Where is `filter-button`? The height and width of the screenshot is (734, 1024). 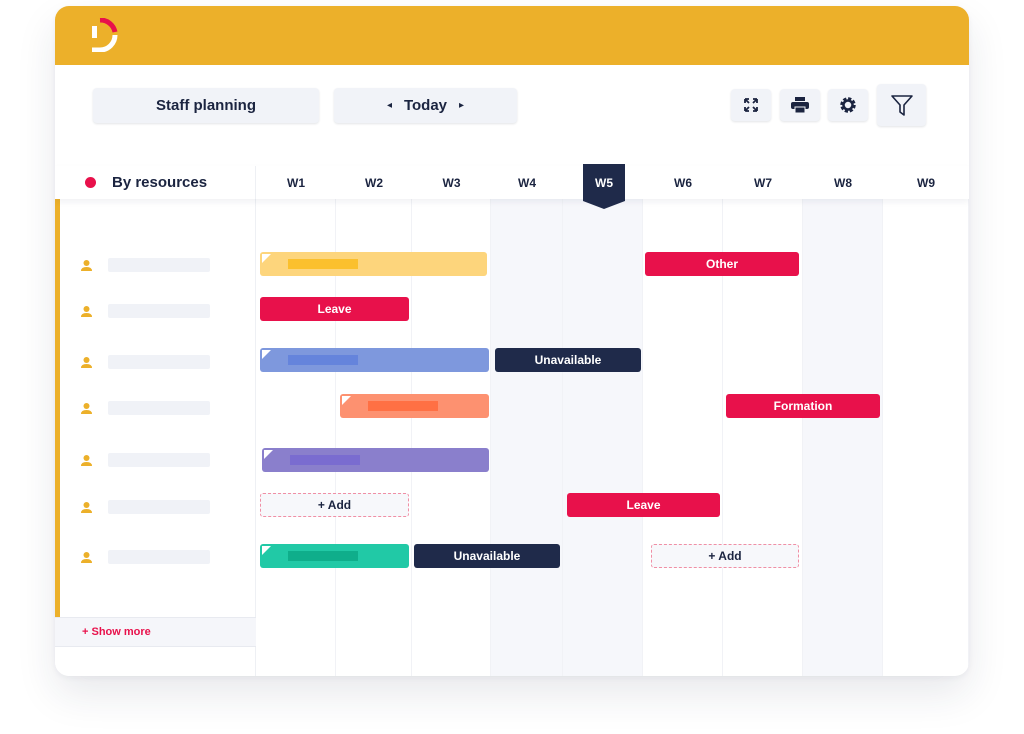 filter-button is located at coordinates (901, 105).